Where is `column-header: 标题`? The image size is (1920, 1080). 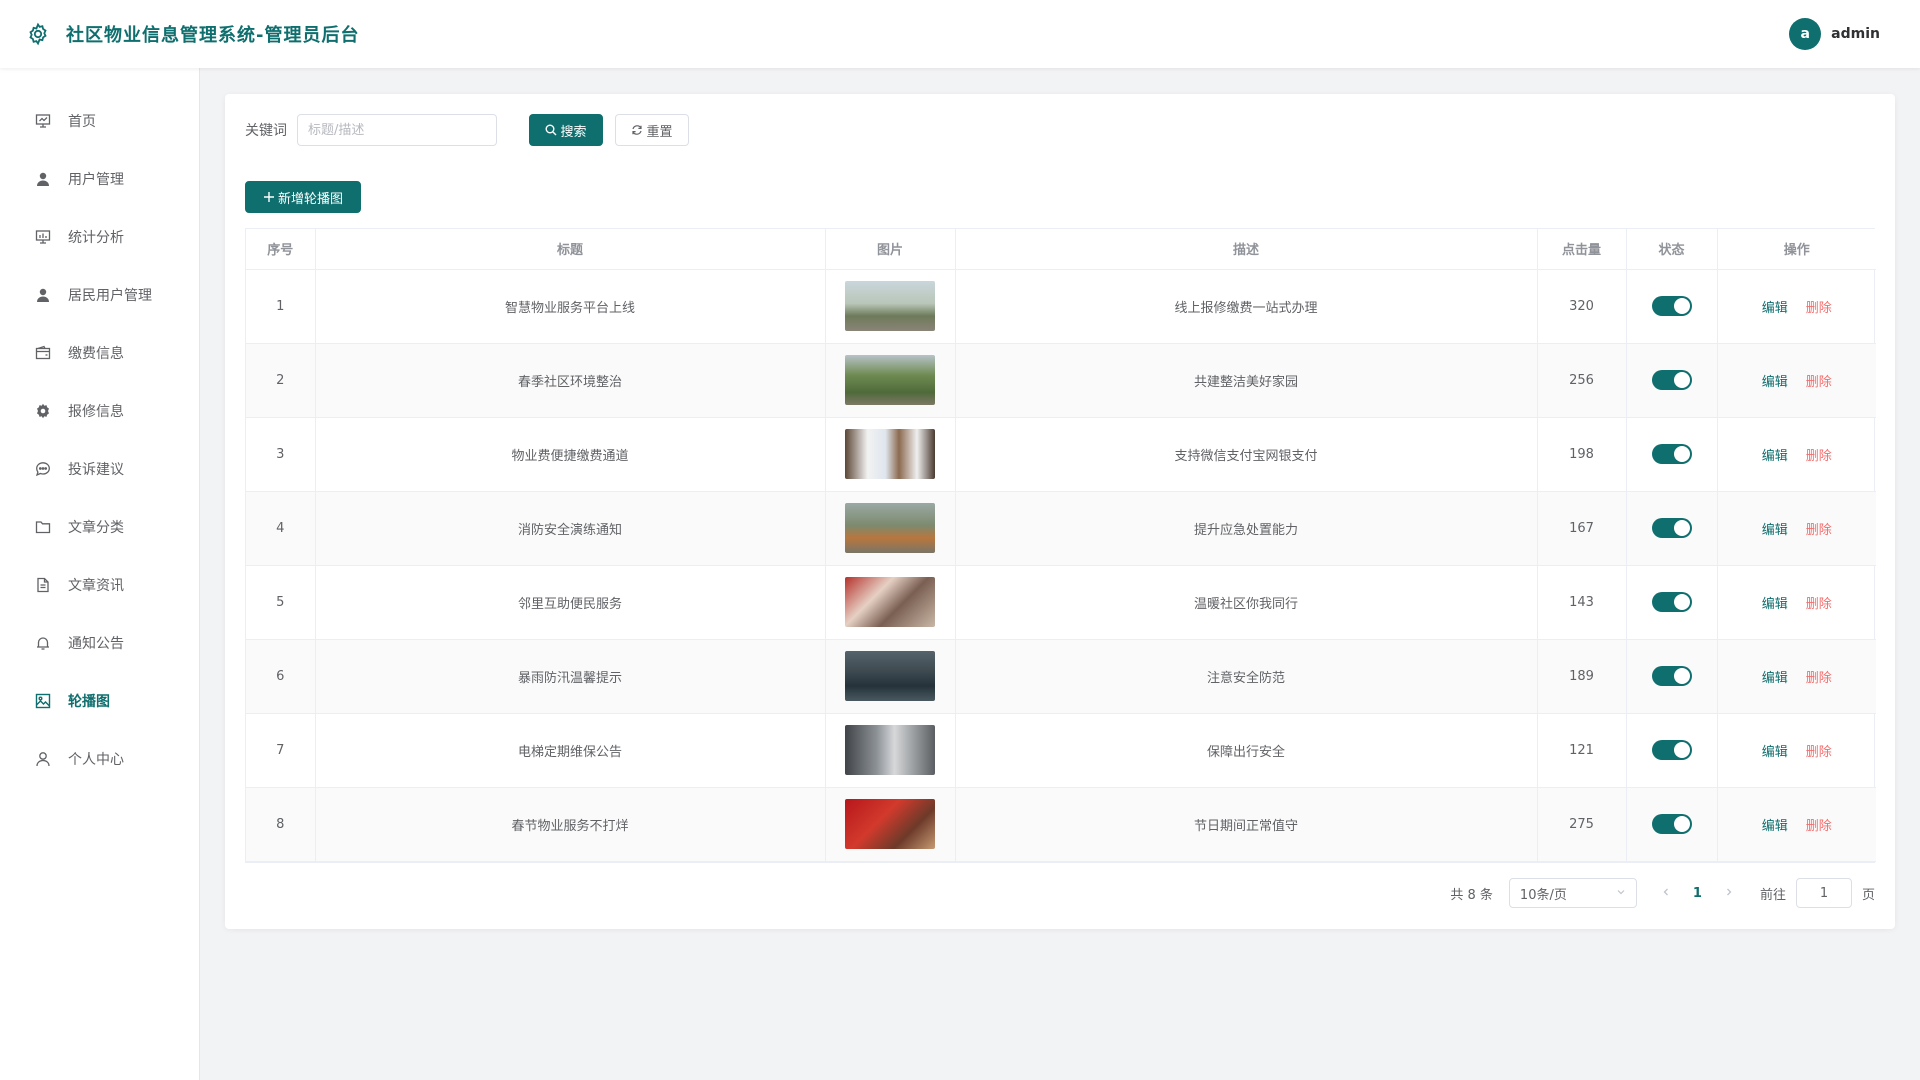
column-header: 标题 is located at coordinates (570, 249).